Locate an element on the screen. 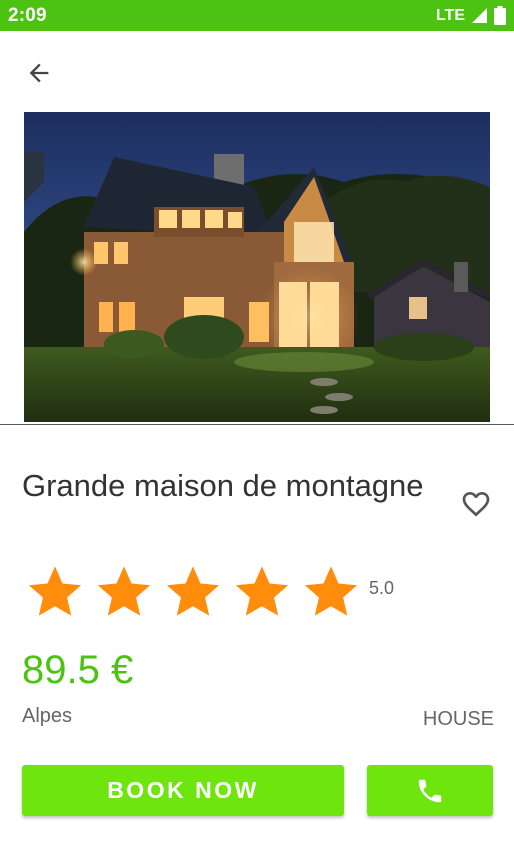 Image resolution: width=514 pixels, height=844 pixels. signal-icon is located at coordinates (479, 15).